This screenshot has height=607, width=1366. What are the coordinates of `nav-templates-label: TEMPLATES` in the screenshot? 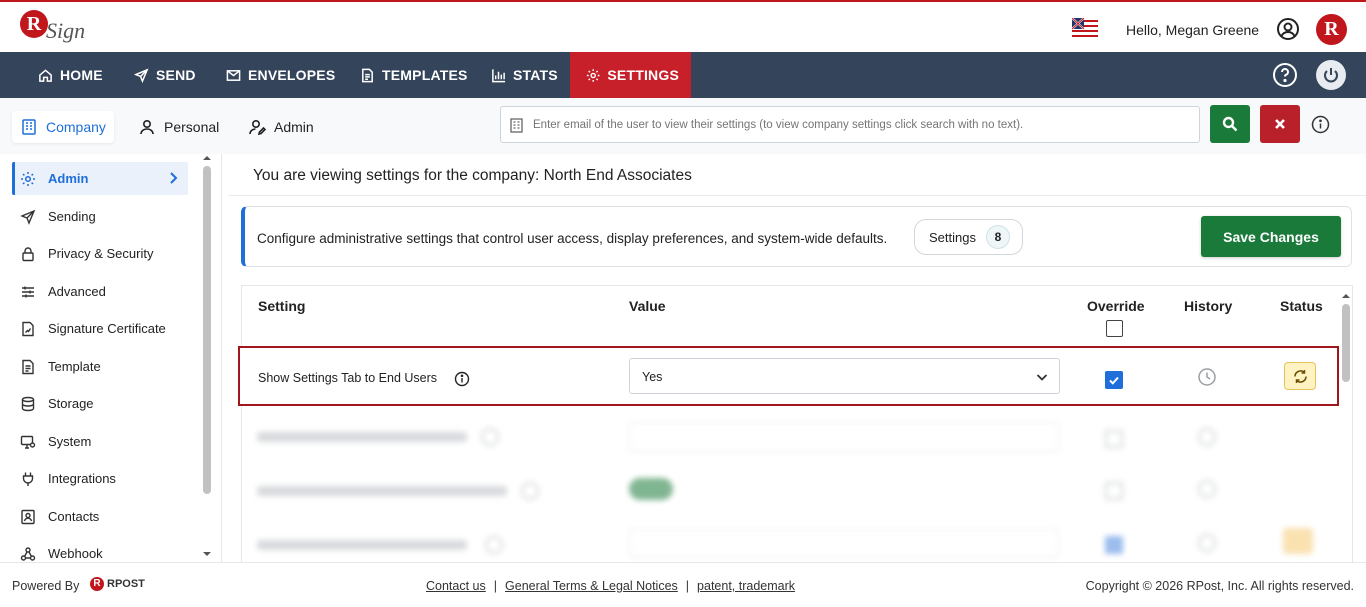 It's located at (425, 75).